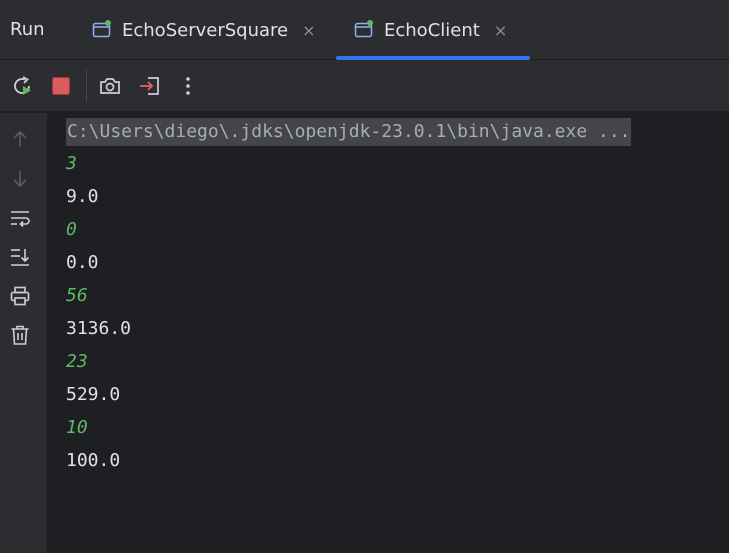 This screenshot has width=729, height=553. What do you see at coordinates (71, 163) in the screenshot?
I see `console-input-line: 3` at bounding box center [71, 163].